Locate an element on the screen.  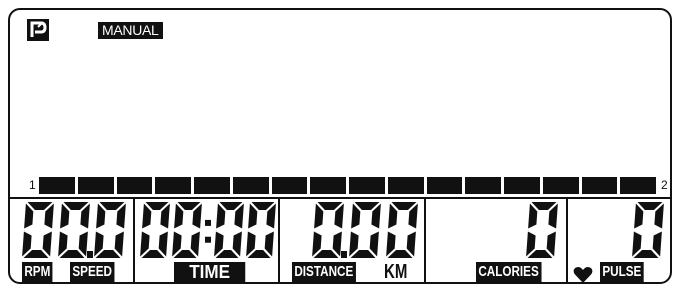
level-scale-end: 2 is located at coordinates (664, 185).